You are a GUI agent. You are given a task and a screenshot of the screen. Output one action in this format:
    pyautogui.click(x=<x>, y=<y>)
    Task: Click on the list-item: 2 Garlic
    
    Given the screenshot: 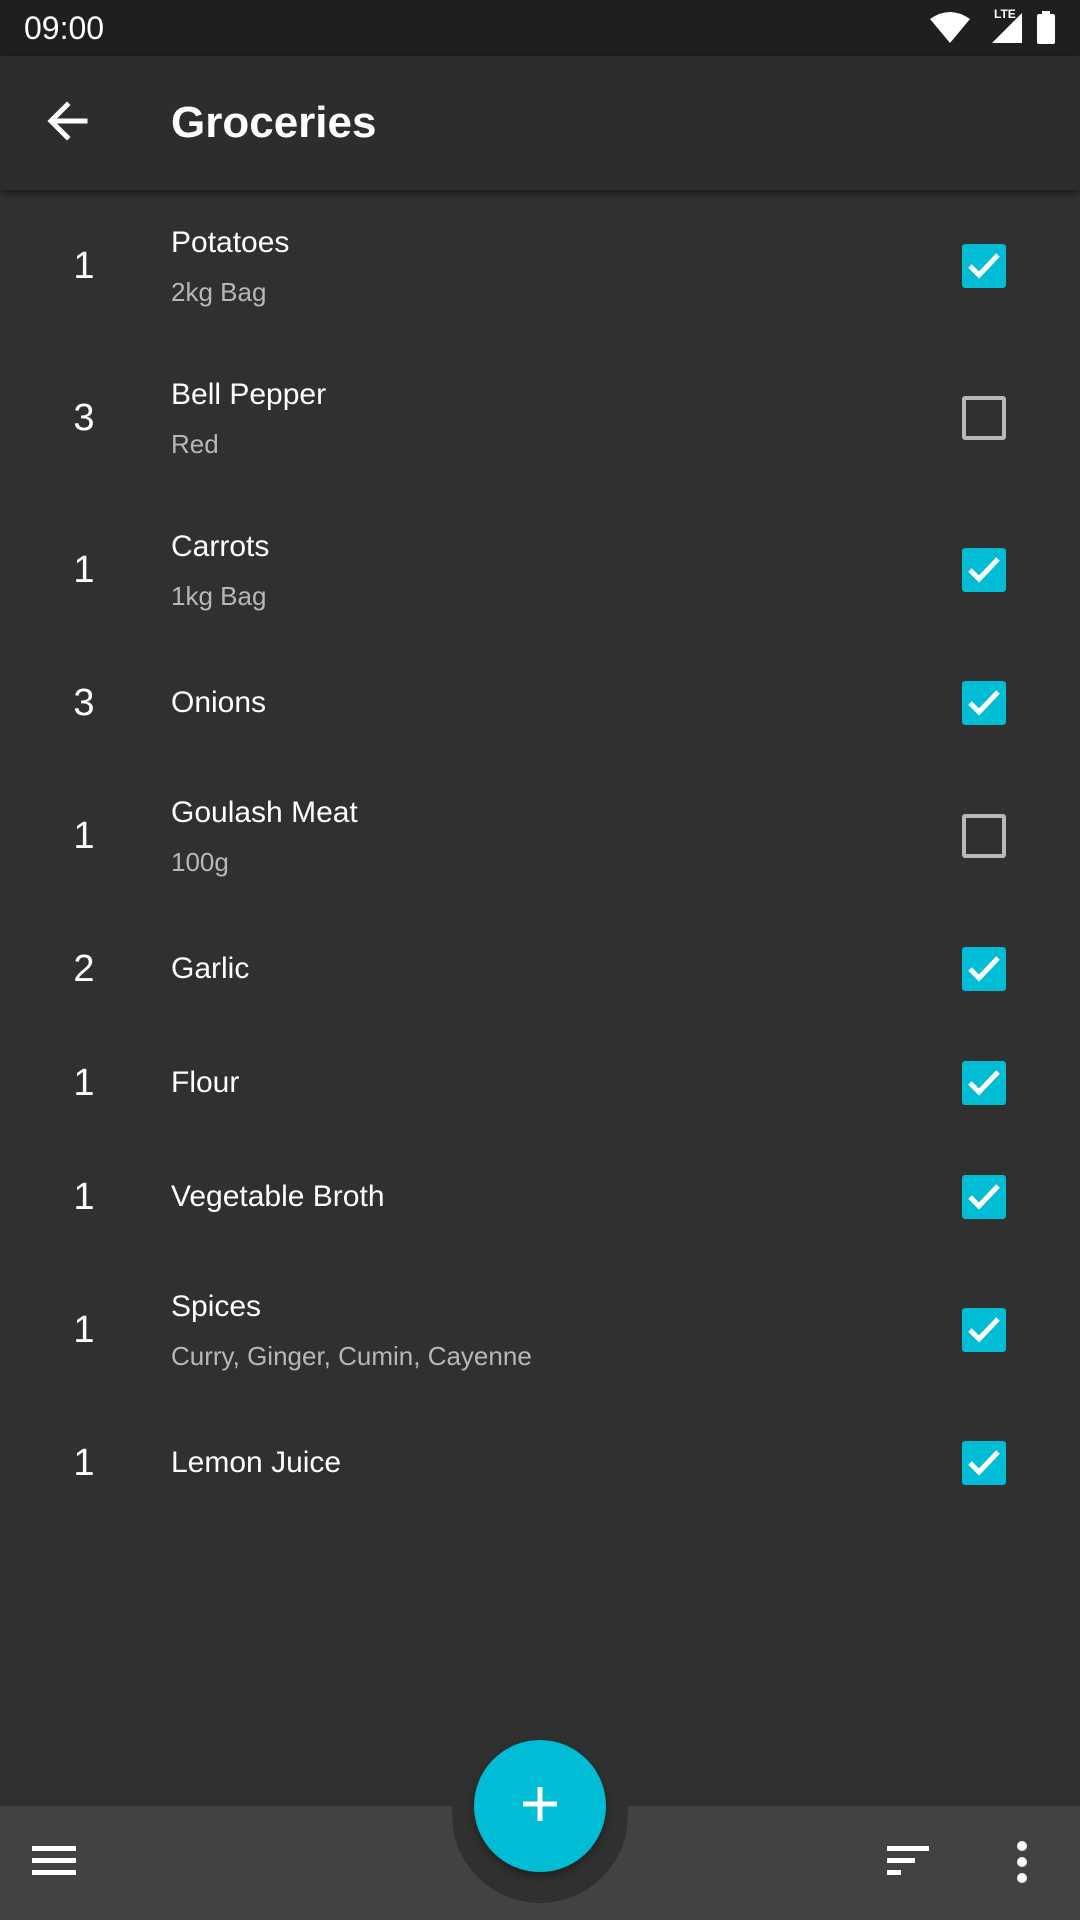 What is the action you would take?
    pyautogui.click(x=540, y=969)
    